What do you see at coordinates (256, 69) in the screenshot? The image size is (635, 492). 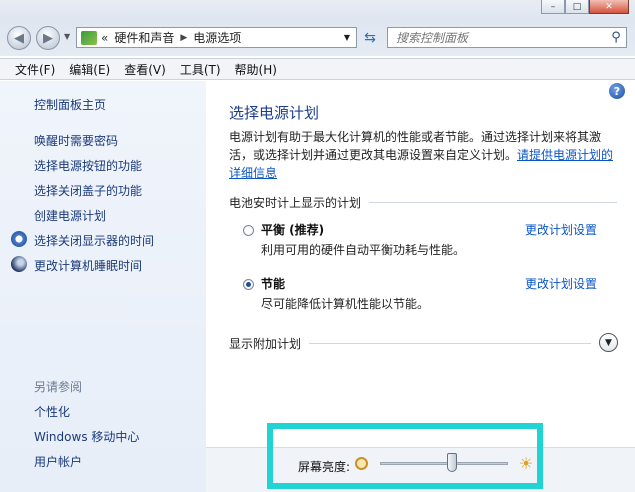 I see `menu-help: 帮助(H)` at bounding box center [256, 69].